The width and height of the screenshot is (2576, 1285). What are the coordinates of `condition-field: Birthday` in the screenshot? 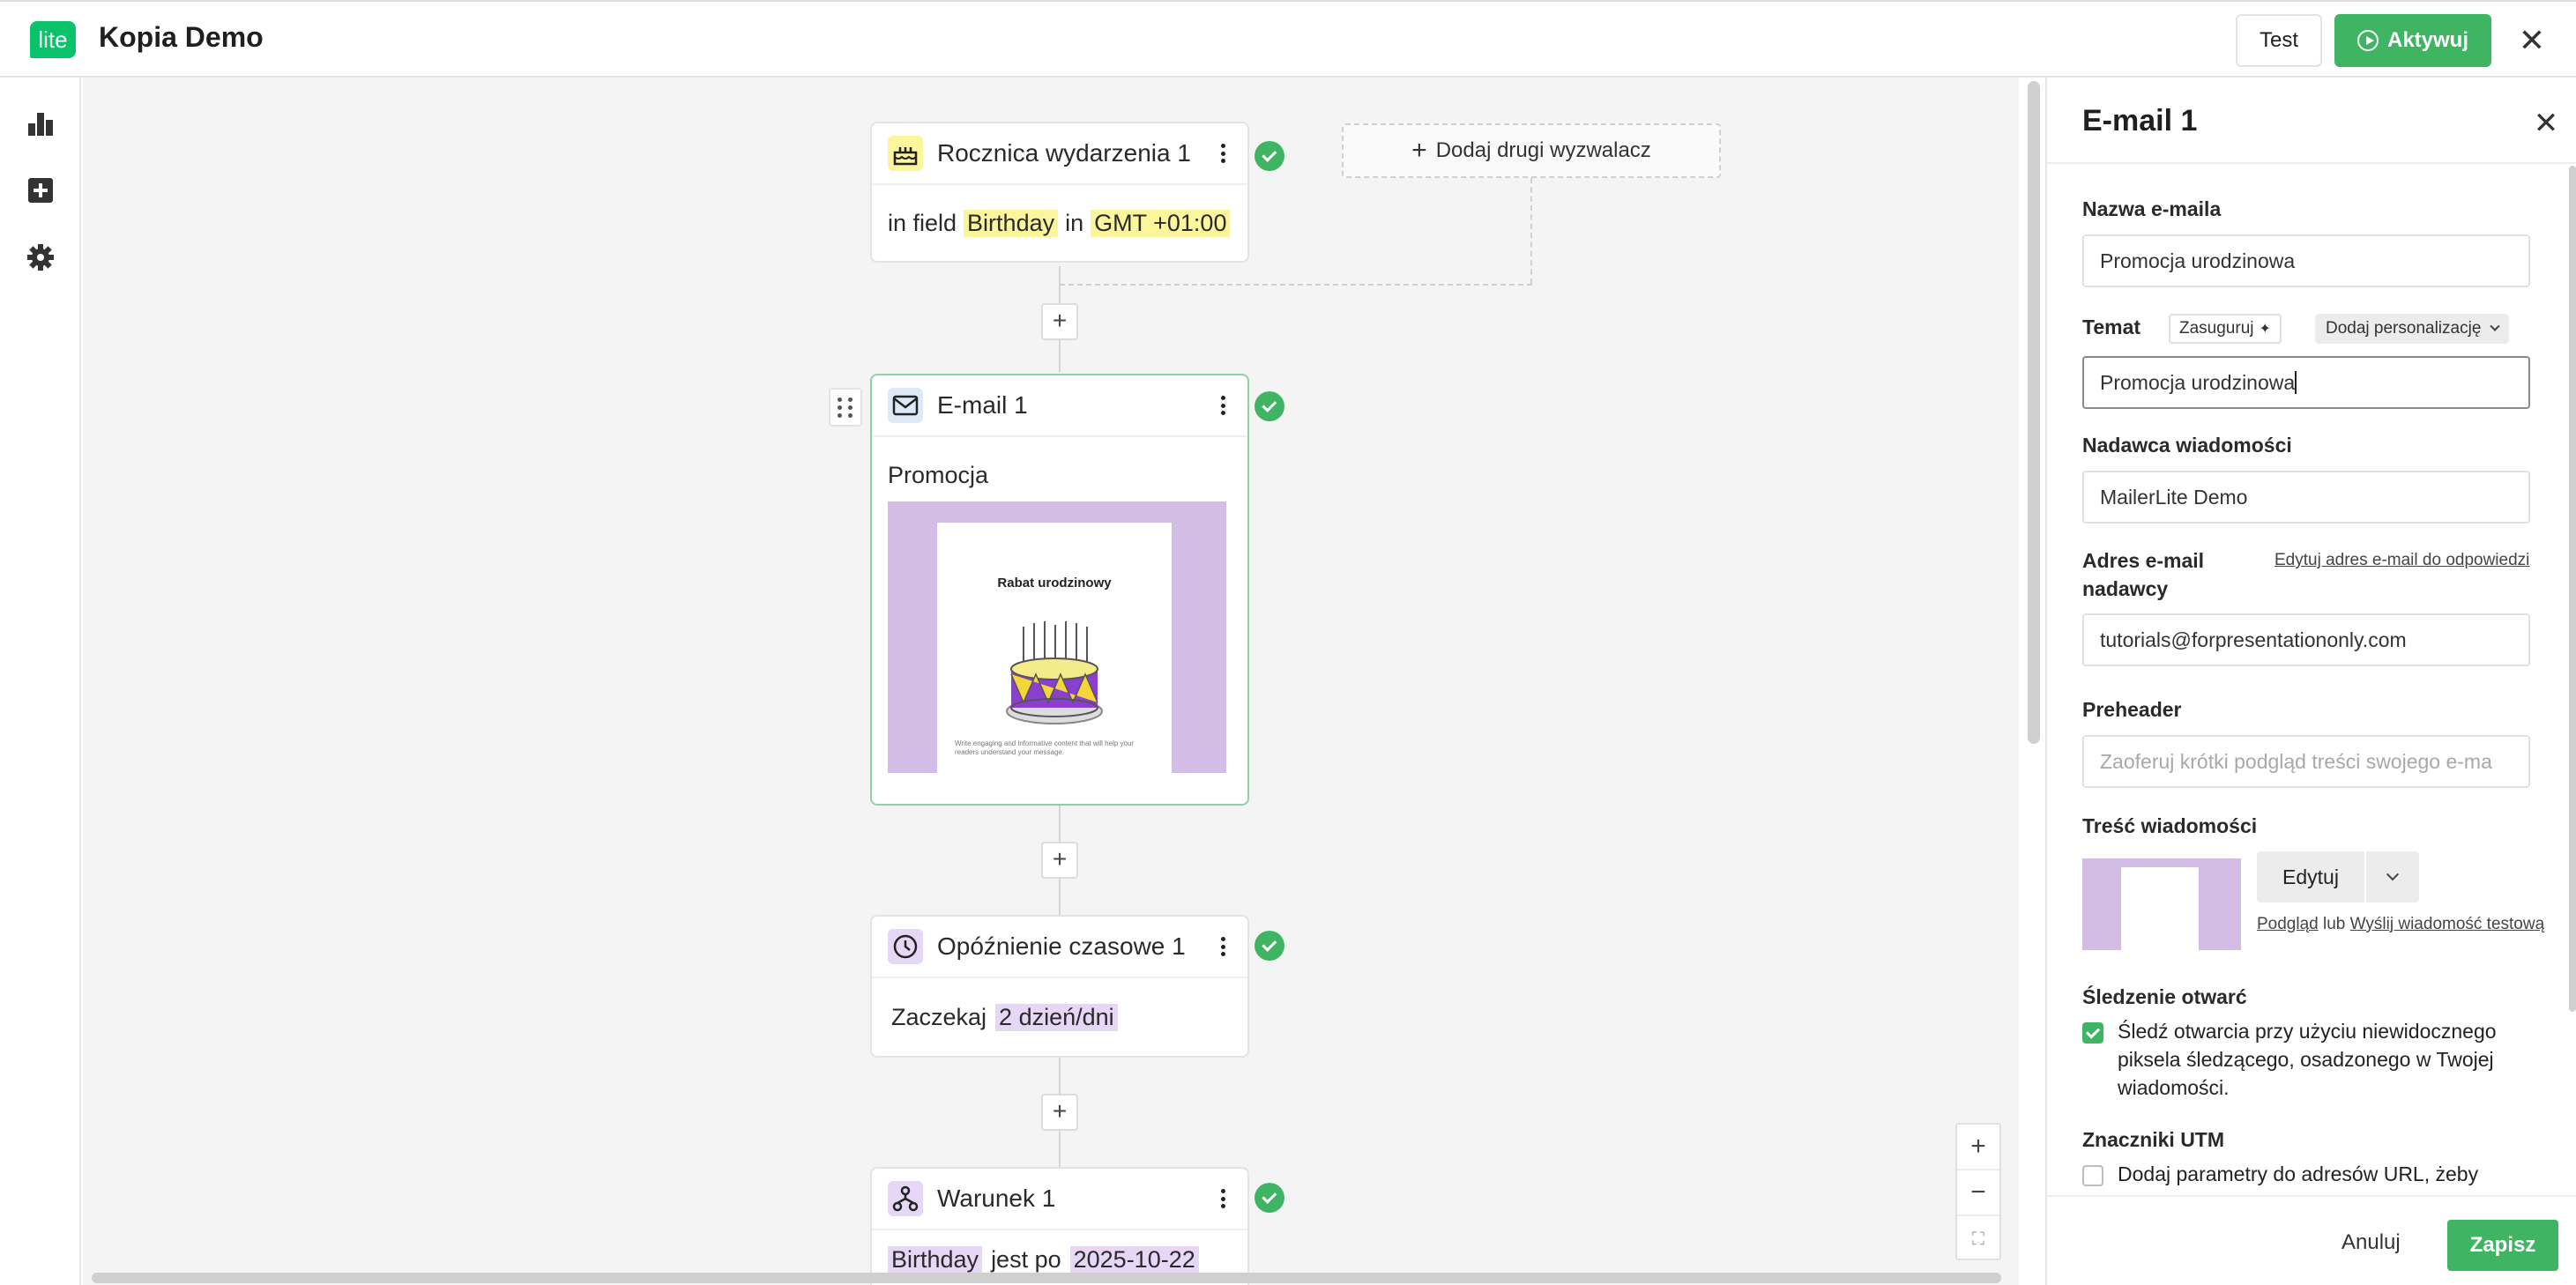 It's located at (936, 1260).